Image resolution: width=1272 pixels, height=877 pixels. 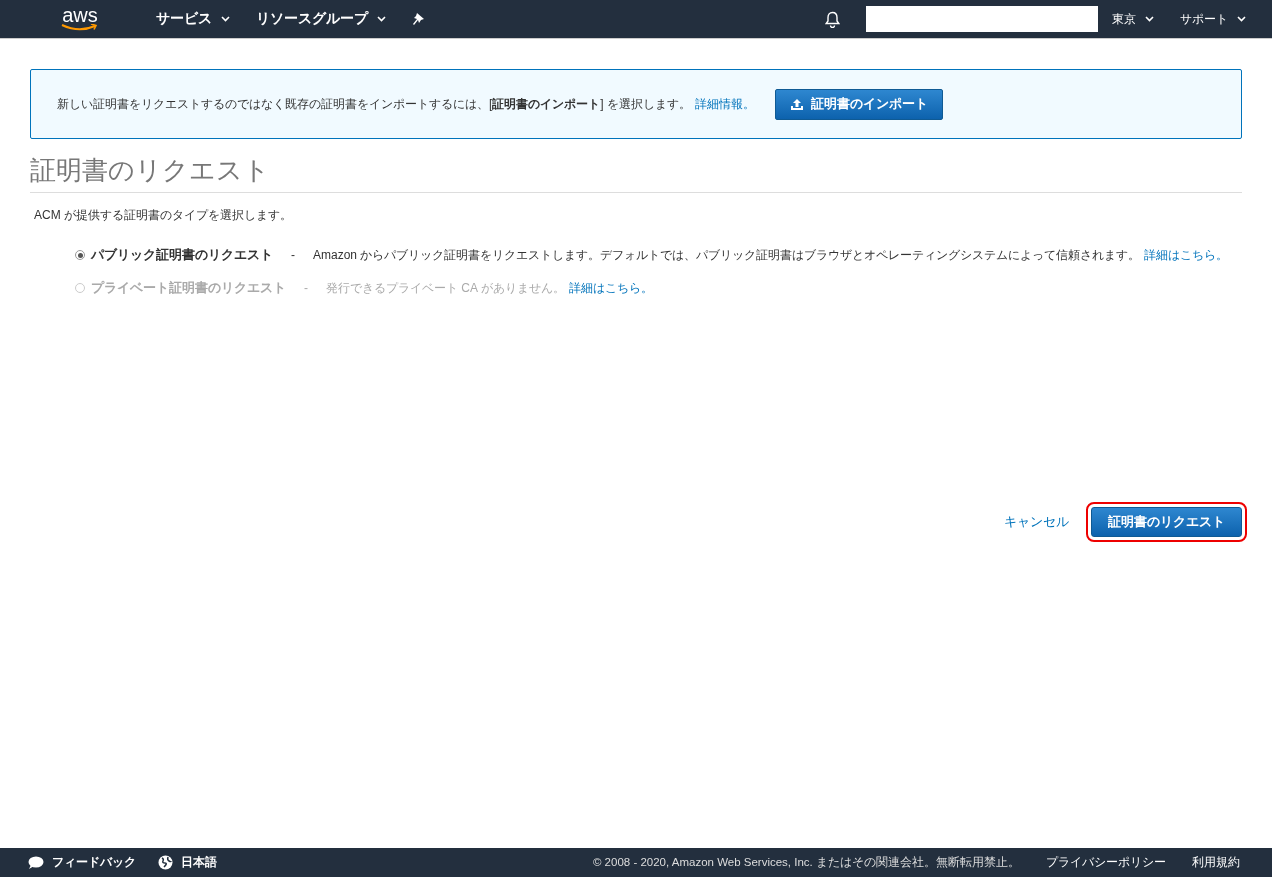 What do you see at coordinates (727, 255) in the screenshot?
I see `option-description: Amazon からパブリック証明書をリクエストします。デフォルトでは、パブリック証明書はブラウザとオペレーティングシステムによって信頼されます。` at bounding box center [727, 255].